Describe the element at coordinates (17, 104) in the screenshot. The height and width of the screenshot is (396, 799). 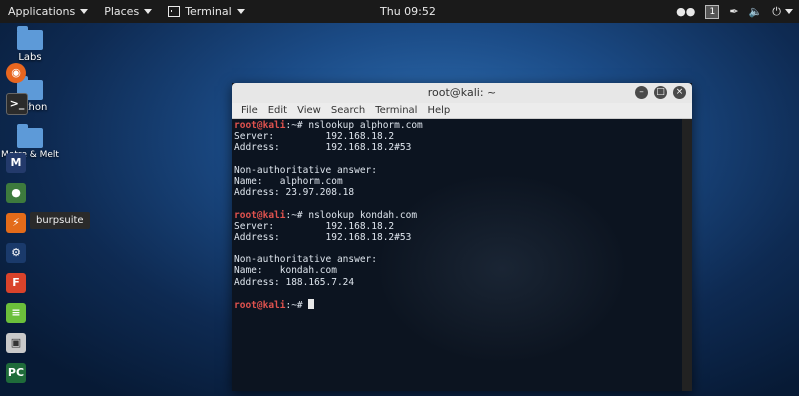
I see `terminal-dock-icon: >_` at that location.